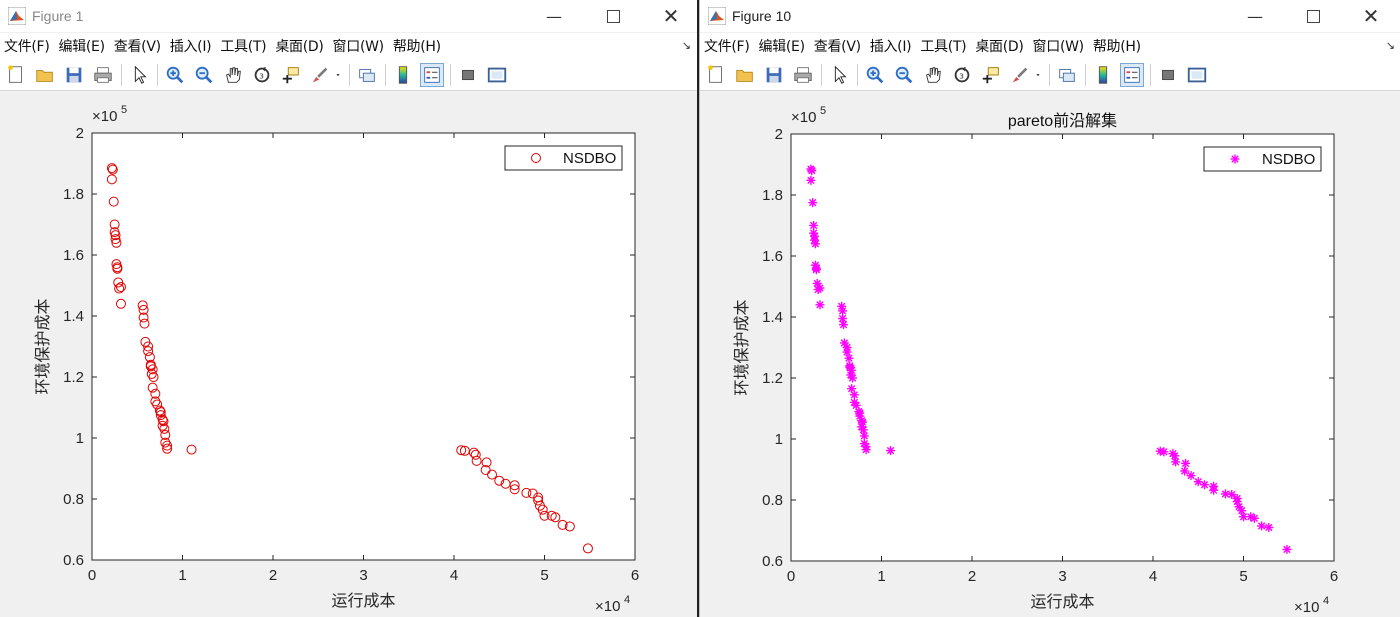 The image size is (1400, 617). I want to click on x-tick-label: 5, so click(544, 575).